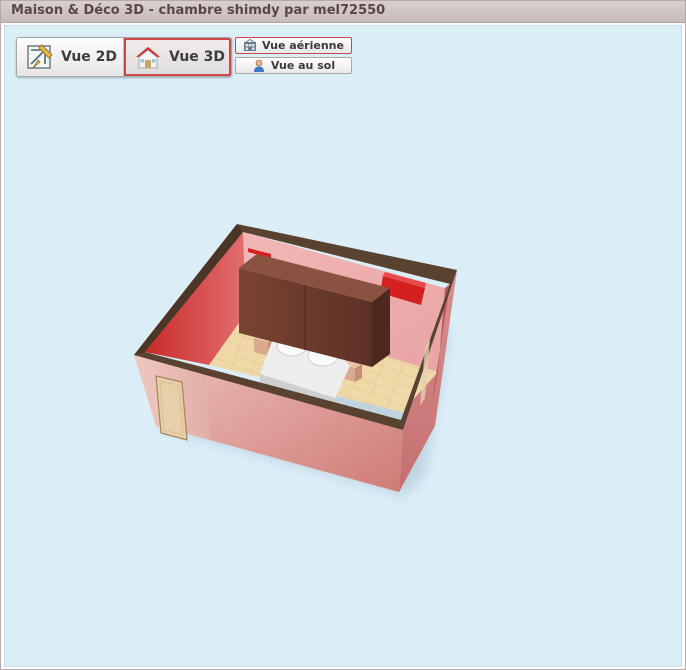 The height and width of the screenshot is (670, 686). What do you see at coordinates (171, 408) in the screenshot?
I see `door` at bounding box center [171, 408].